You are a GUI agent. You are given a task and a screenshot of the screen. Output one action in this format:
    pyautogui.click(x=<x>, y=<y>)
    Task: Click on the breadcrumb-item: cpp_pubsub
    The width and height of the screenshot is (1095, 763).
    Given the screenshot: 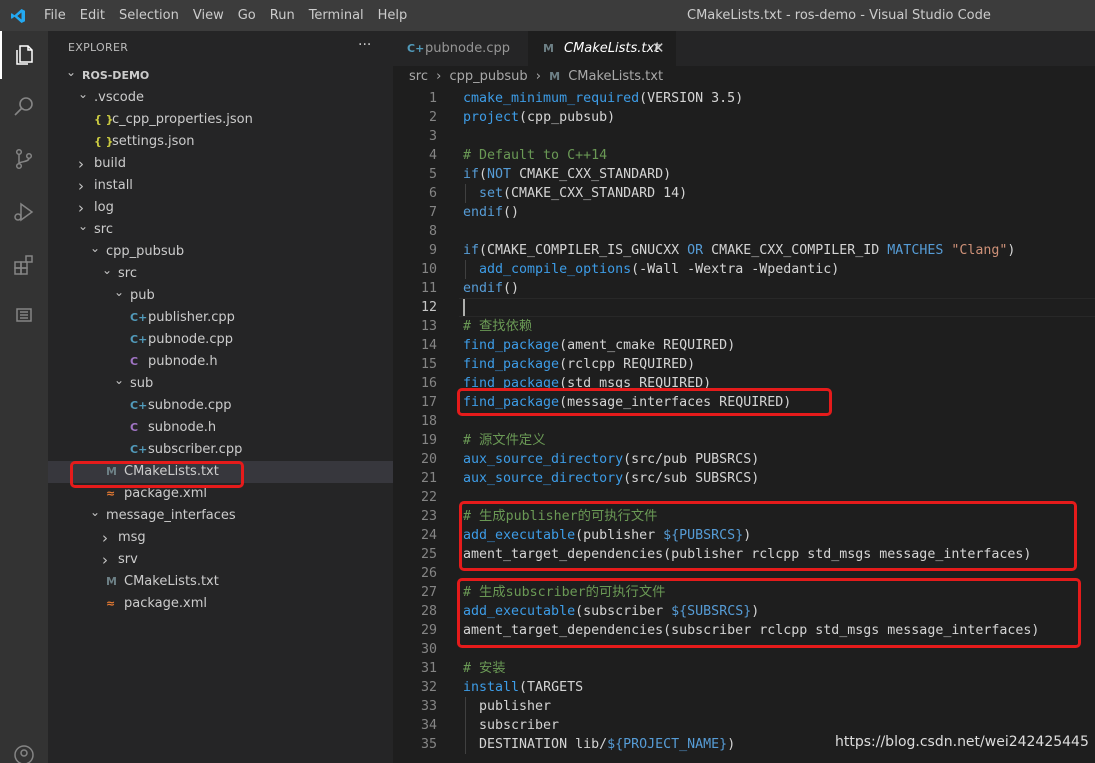 What is the action you would take?
    pyautogui.click(x=488, y=77)
    